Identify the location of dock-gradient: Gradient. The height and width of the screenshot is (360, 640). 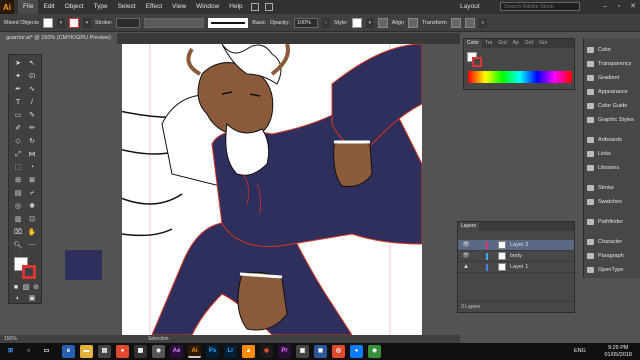
(612, 78).